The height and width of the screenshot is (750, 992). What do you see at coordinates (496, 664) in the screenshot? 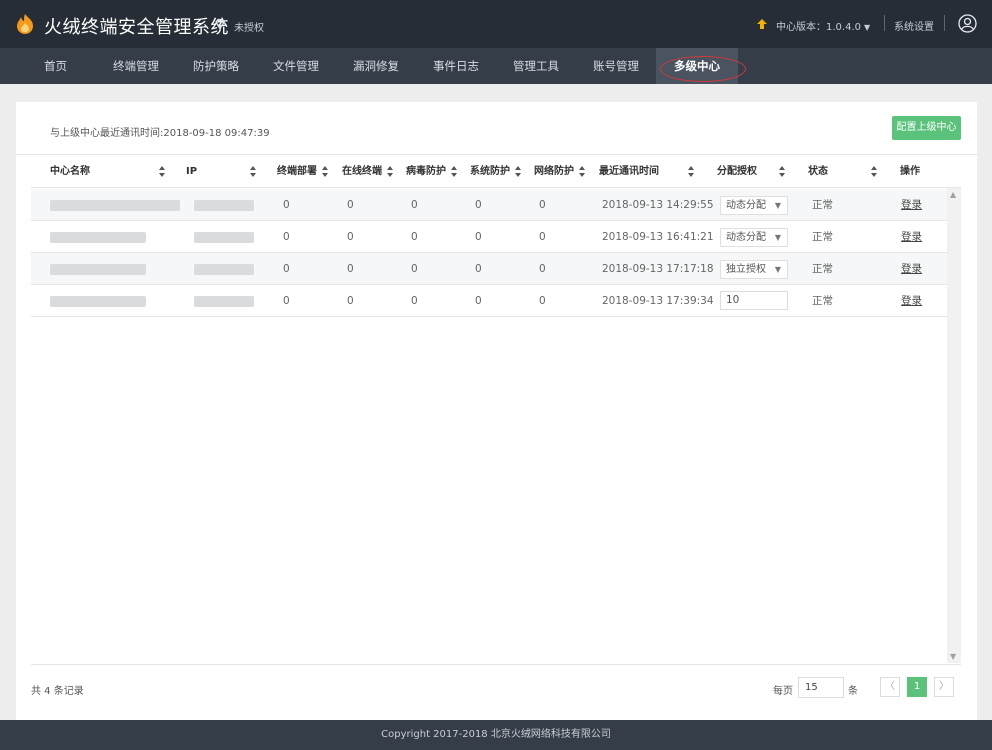
I see `divider` at bounding box center [496, 664].